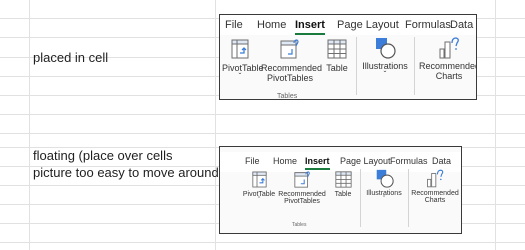  What do you see at coordinates (70, 58) in the screenshot?
I see `cell-placed-in-cell: placed in cell` at bounding box center [70, 58].